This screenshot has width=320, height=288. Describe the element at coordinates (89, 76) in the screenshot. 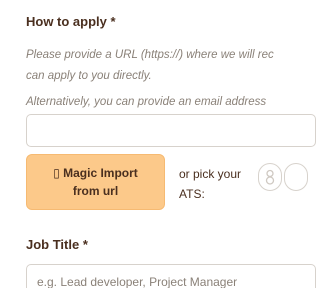

I see `how-to-apply-help-line-2: can apply to you directly.` at that location.